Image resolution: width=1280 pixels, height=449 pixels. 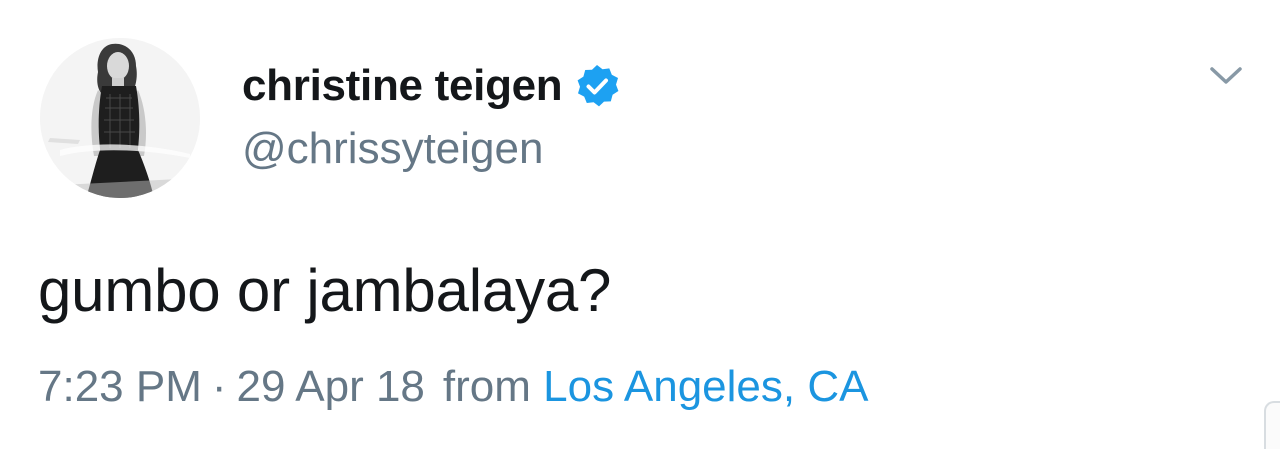 I want to click on name-row: christine teigen, so click(x=431, y=86).